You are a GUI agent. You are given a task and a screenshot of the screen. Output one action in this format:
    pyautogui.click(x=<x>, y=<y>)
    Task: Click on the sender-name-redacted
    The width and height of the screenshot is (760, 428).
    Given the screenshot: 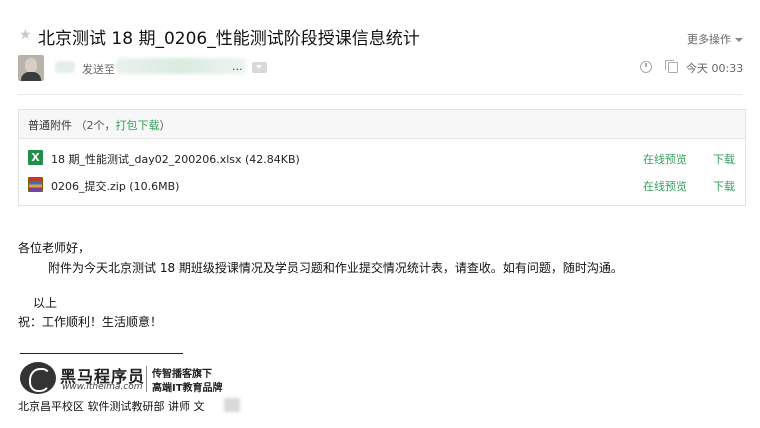 What is the action you would take?
    pyautogui.click(x=65, y=67)
    